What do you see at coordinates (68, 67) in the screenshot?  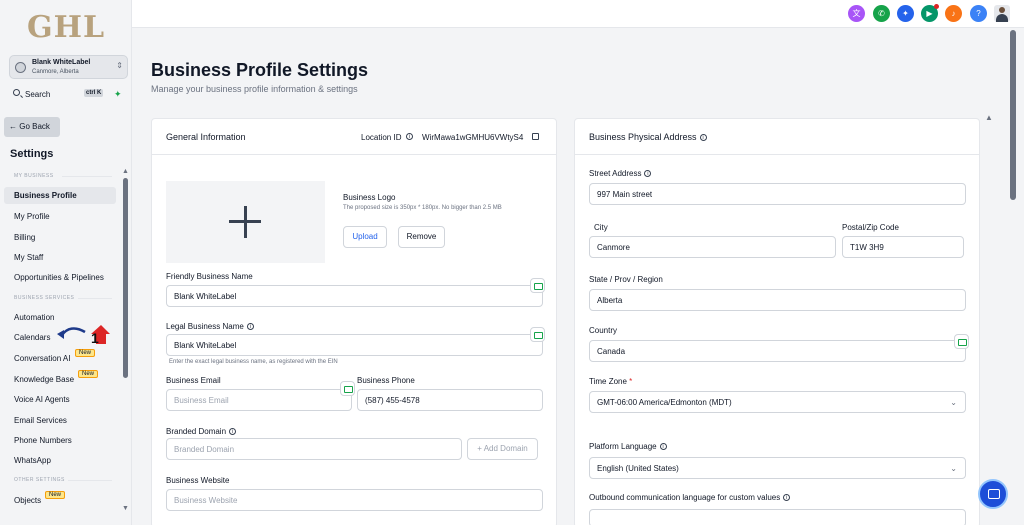 I see `location-switcher: Blank WhiteLabel Canmore, Alberta ⇕` at bounding box center [68, 67].